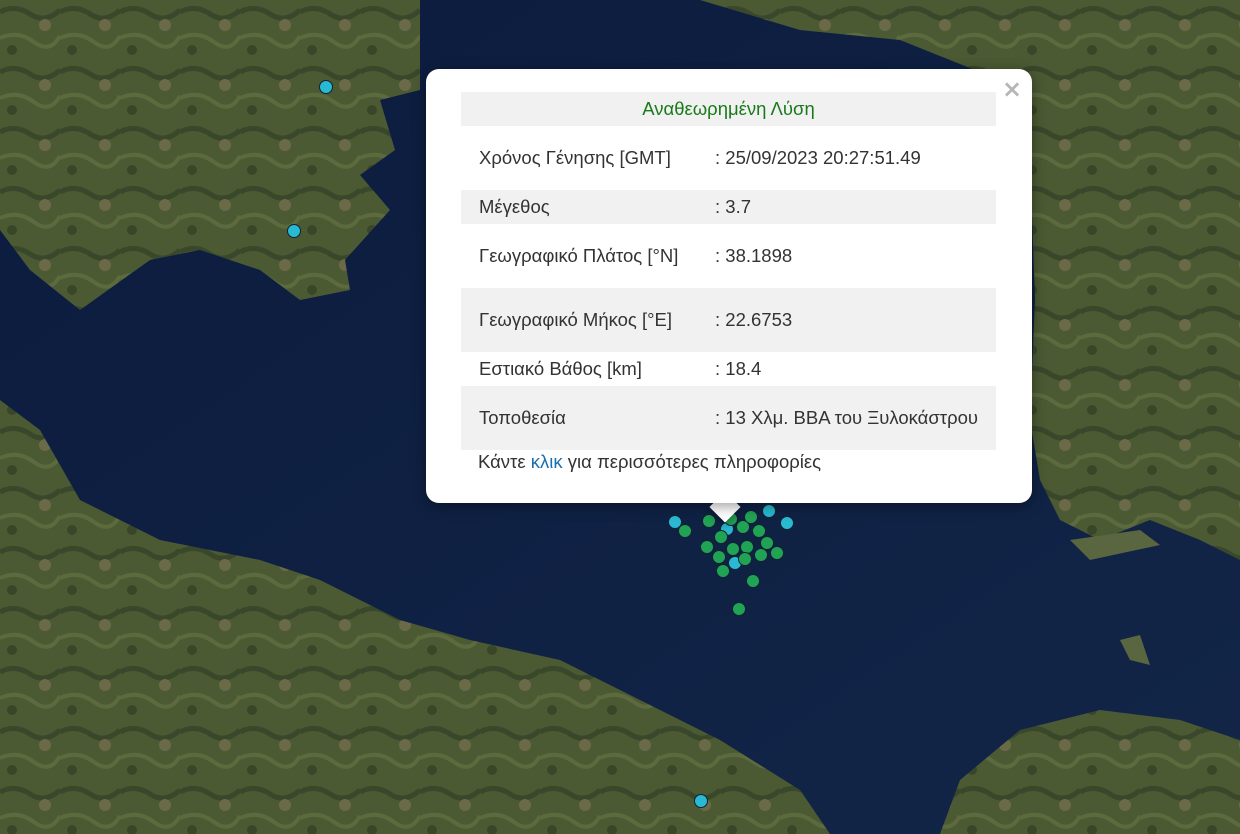 The width and height of the screenshot is (1240, 834). Describe the element at coordinates (855, 320) in the screenshot. I see `longitude-value: : 22.6753` at that location.